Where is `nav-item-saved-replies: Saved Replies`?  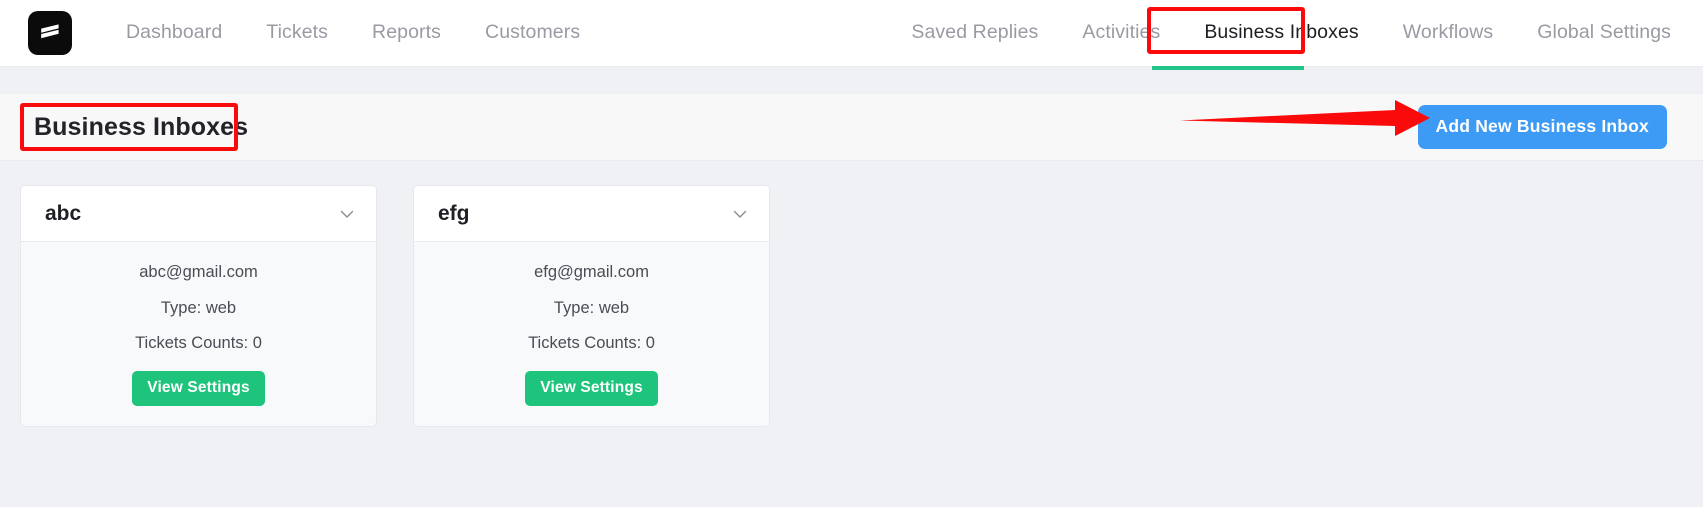 nav-item-saved-replies: Saved Replies is located at coordinates (974, 33).